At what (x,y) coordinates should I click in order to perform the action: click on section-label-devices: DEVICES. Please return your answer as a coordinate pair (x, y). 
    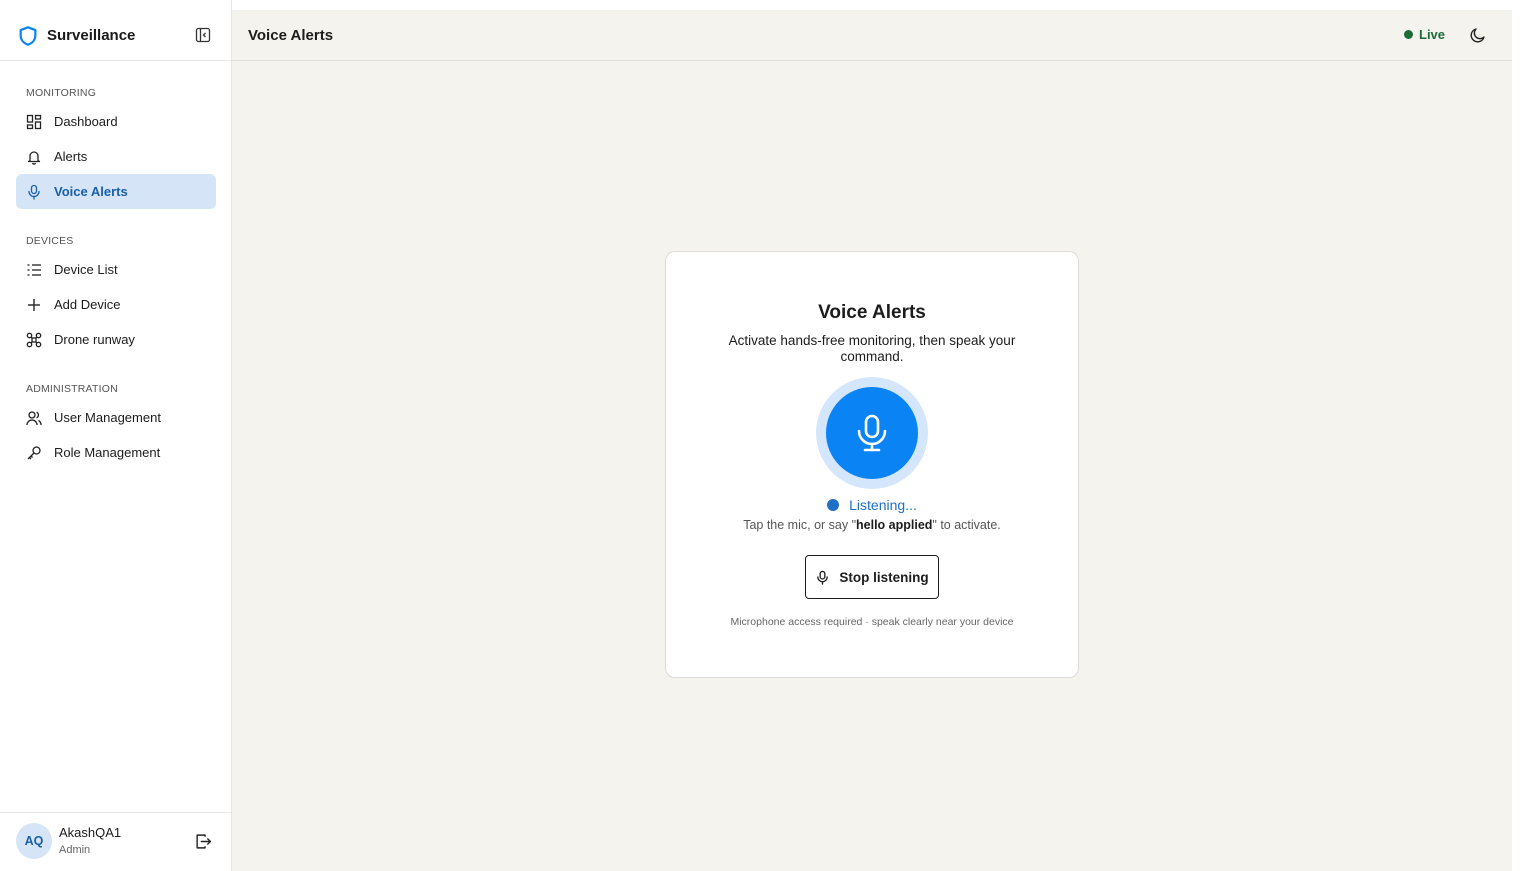
    Looking at the image, I should click on (50, 241).